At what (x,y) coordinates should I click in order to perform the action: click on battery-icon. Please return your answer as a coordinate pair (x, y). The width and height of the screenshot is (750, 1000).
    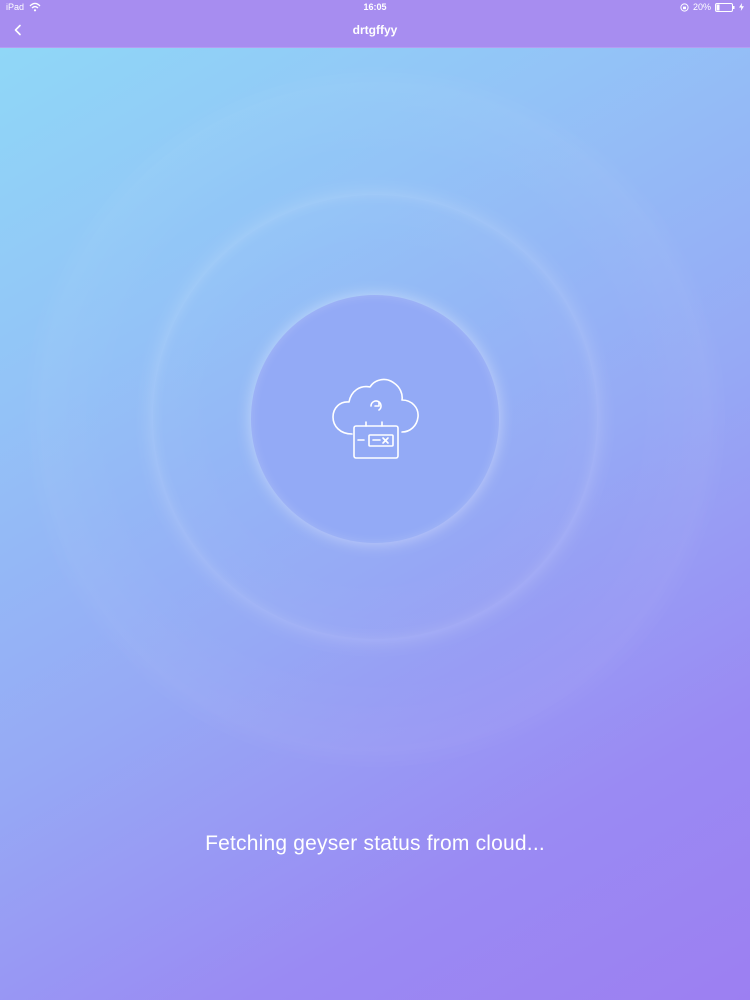
    Looking at the image, I should click on (725, 7).